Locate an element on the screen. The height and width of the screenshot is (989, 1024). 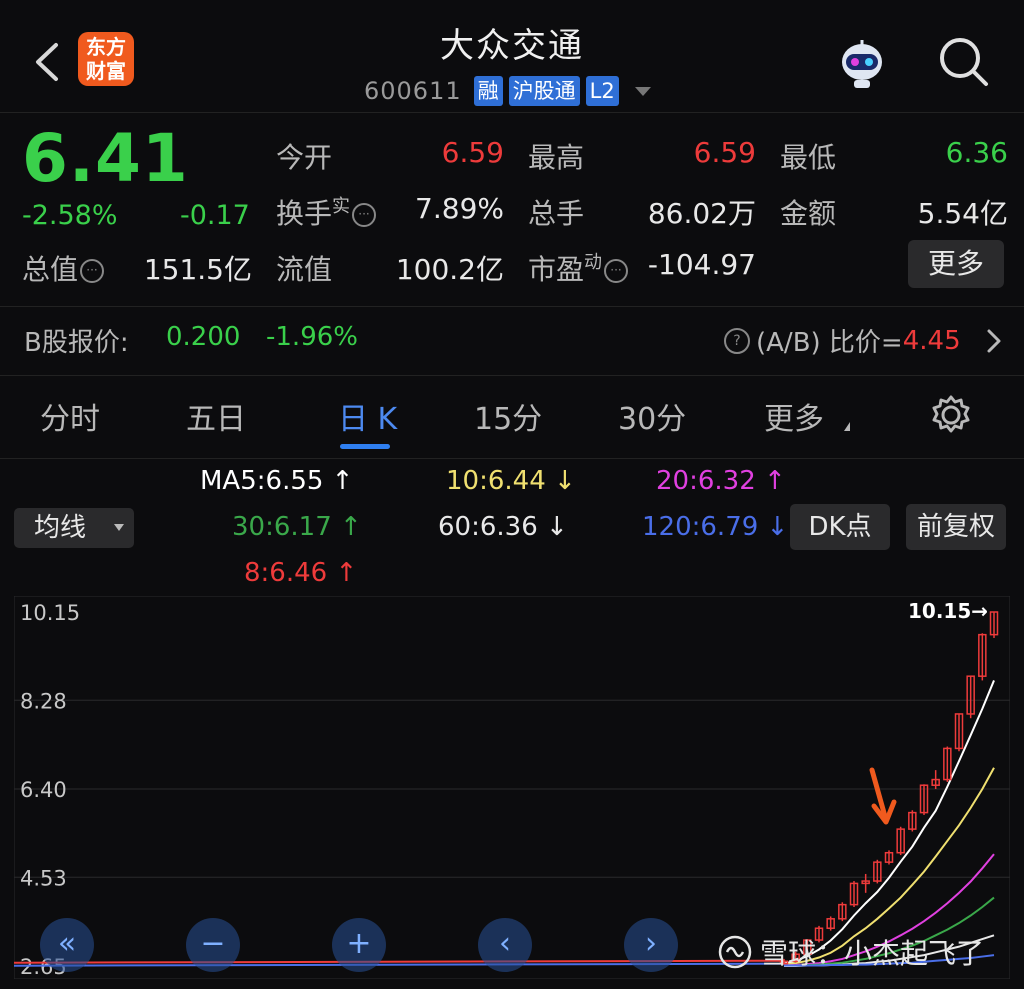
caret-down-icon is located at coordinates (119, 527).